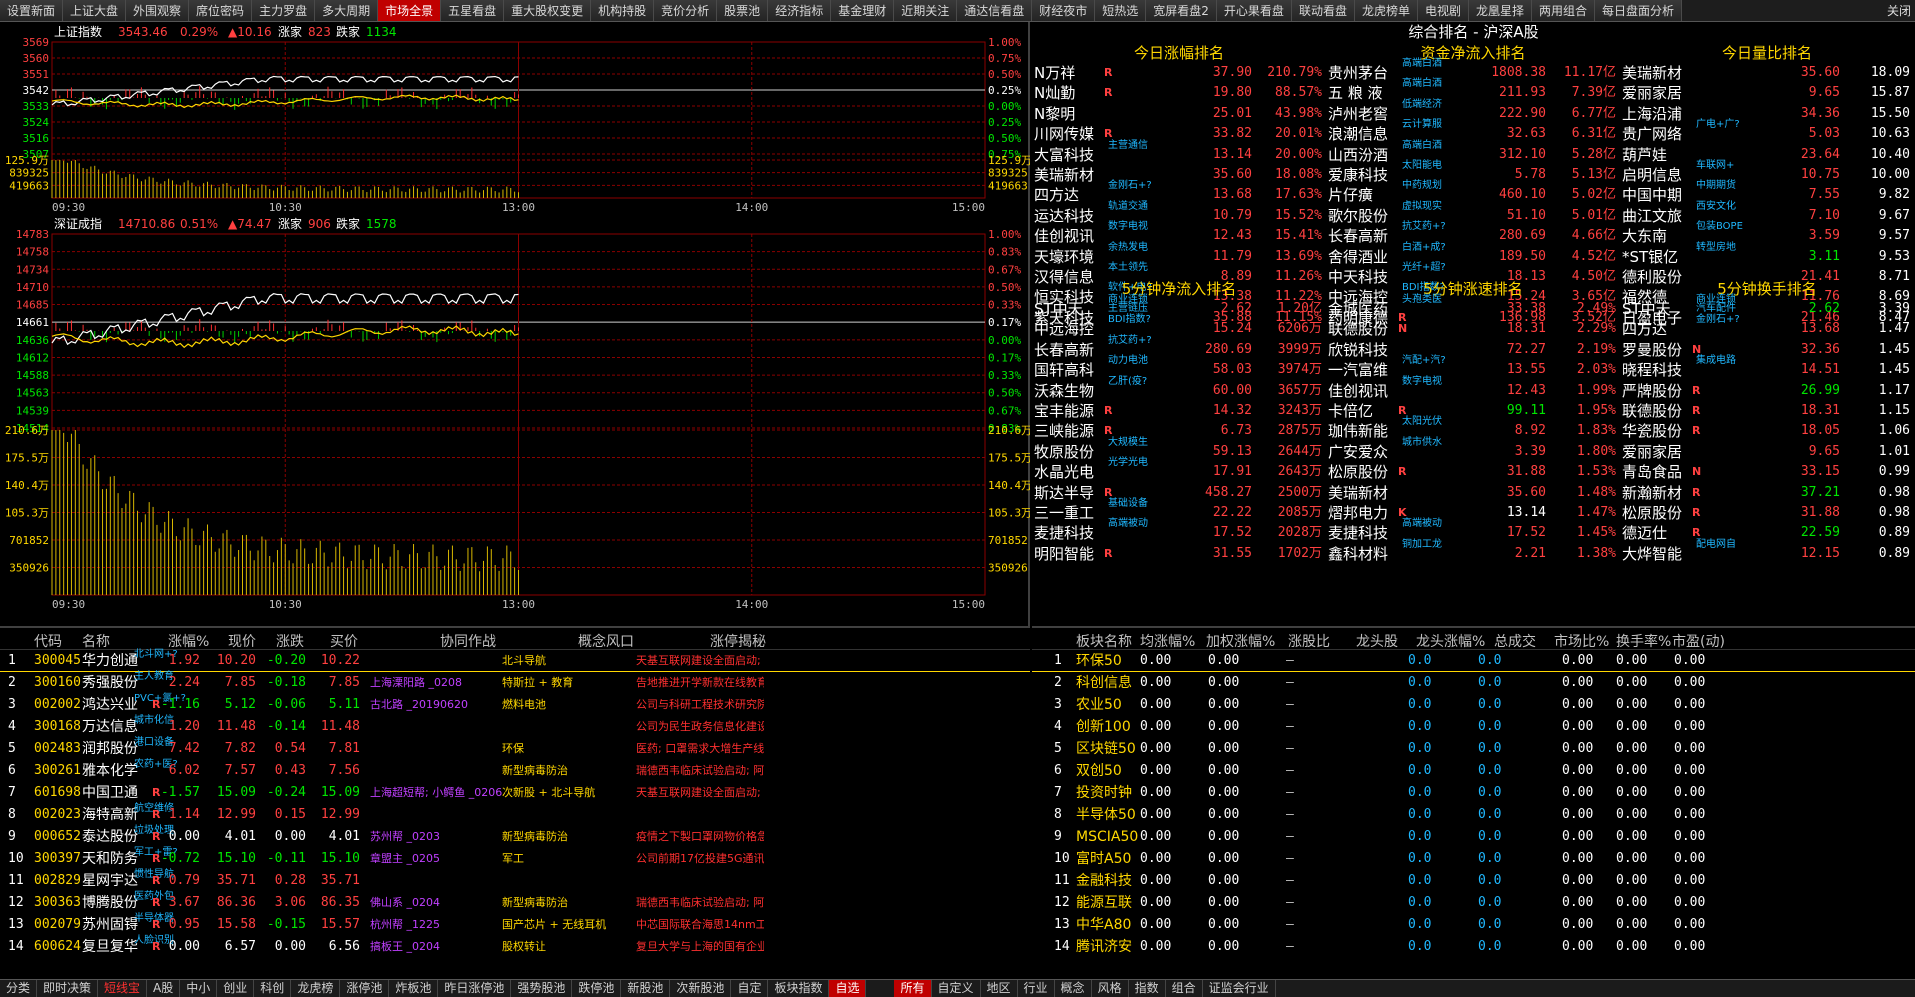  I want to click on rank-row: 中国中期 中期期货 7.55 9.82, so click(1767, 192).